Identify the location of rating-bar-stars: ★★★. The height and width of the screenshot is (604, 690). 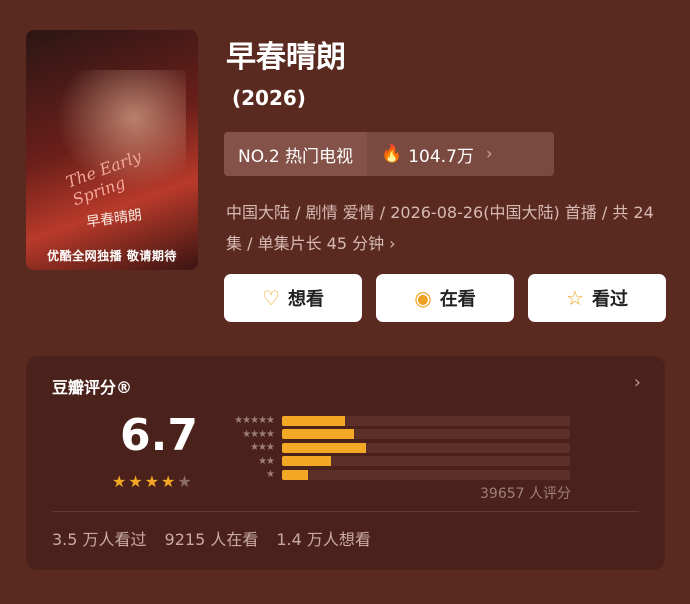
(262, 448).